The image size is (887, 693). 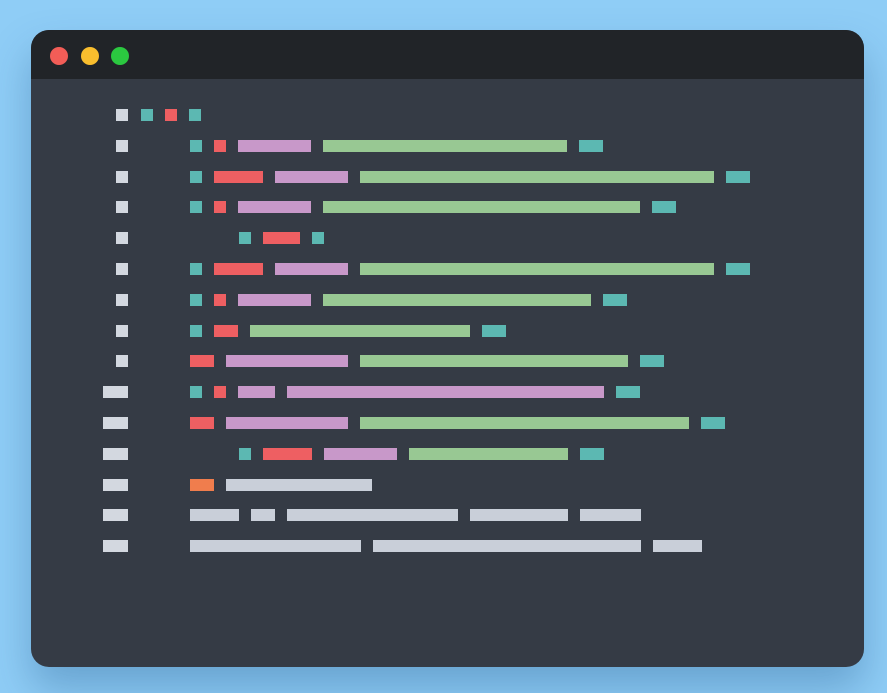 I want to click on minimize-button, so click(x=90, y=56).